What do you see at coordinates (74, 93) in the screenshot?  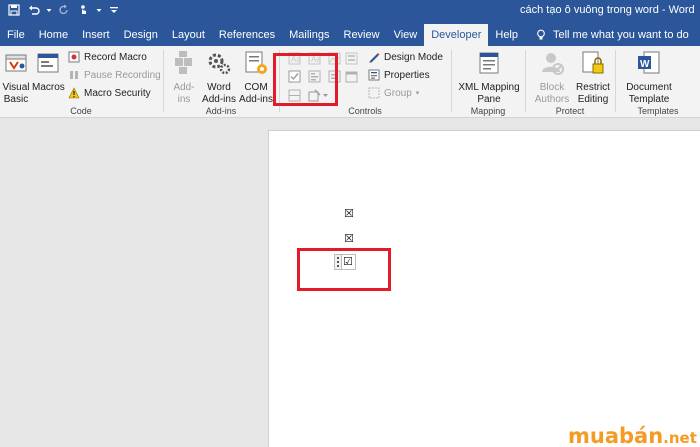 I see `warning-icon` at bounding box center [74, 93].